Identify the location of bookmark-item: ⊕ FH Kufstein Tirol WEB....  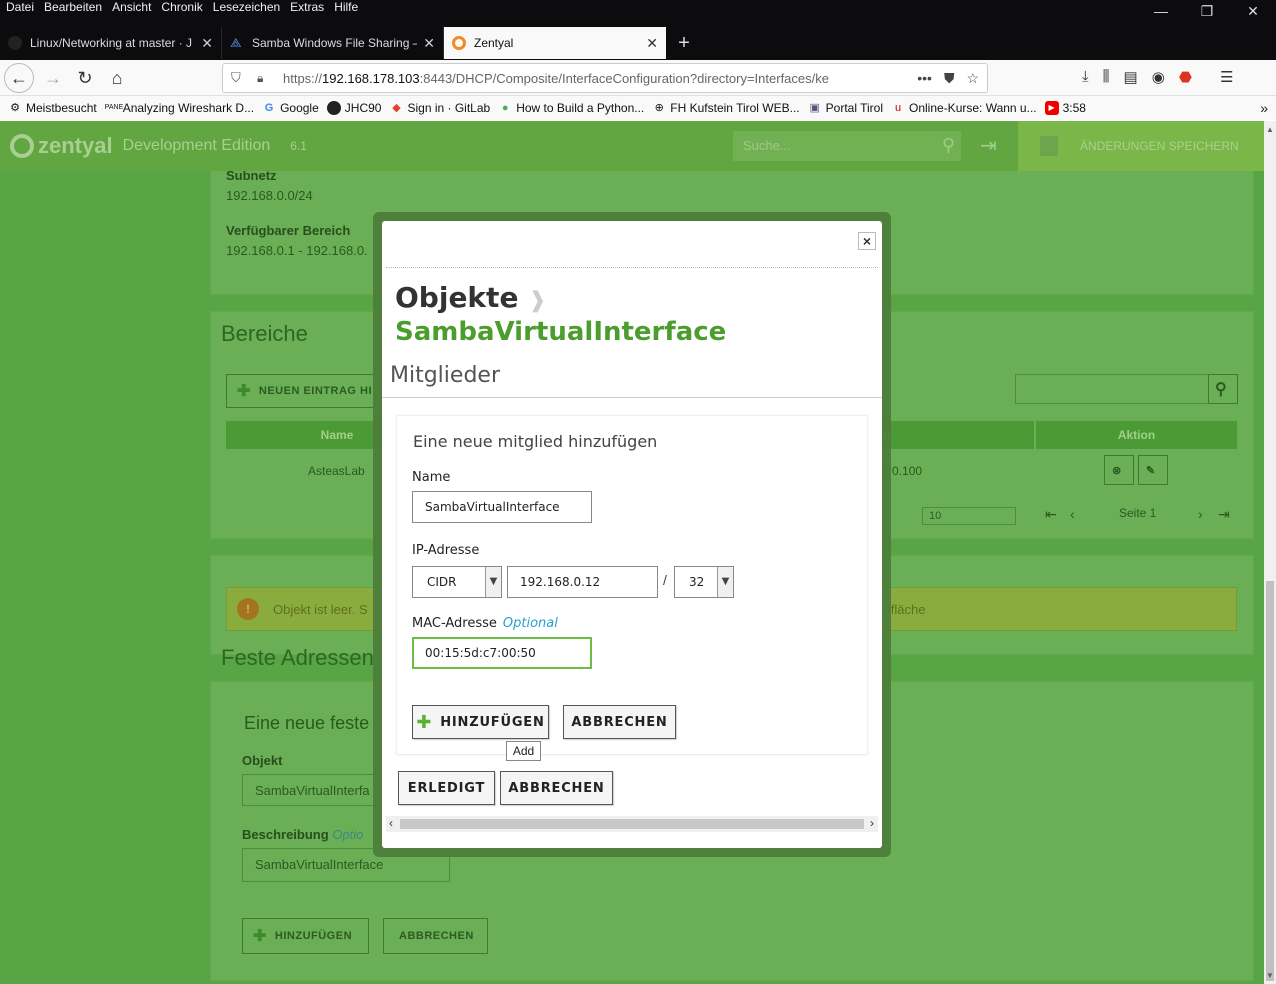
(726, 108).